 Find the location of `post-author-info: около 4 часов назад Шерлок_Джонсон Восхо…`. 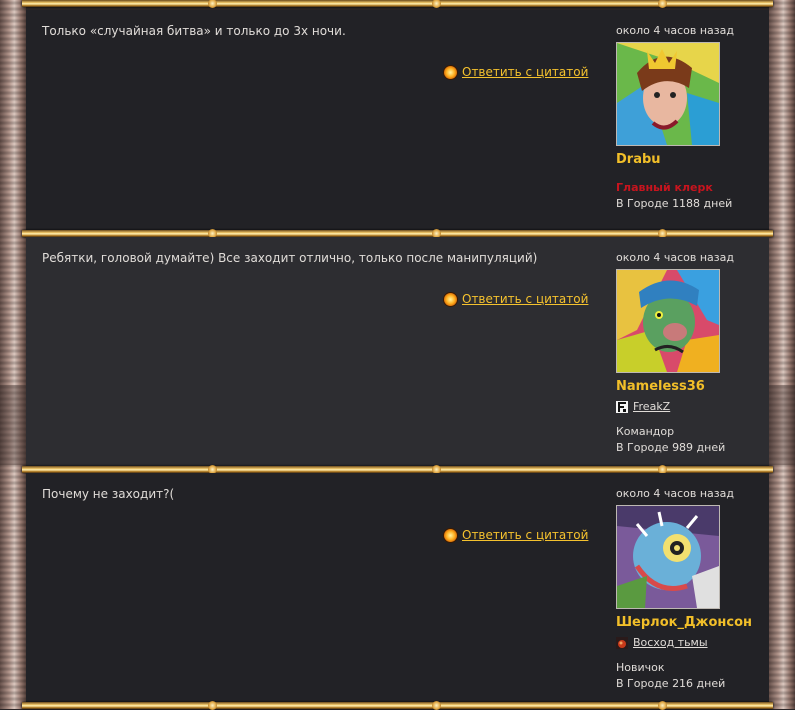

post-author-info: около 4 часов назад Шерлок_Джонсон Восхо… is located at coordinates (696, 588).